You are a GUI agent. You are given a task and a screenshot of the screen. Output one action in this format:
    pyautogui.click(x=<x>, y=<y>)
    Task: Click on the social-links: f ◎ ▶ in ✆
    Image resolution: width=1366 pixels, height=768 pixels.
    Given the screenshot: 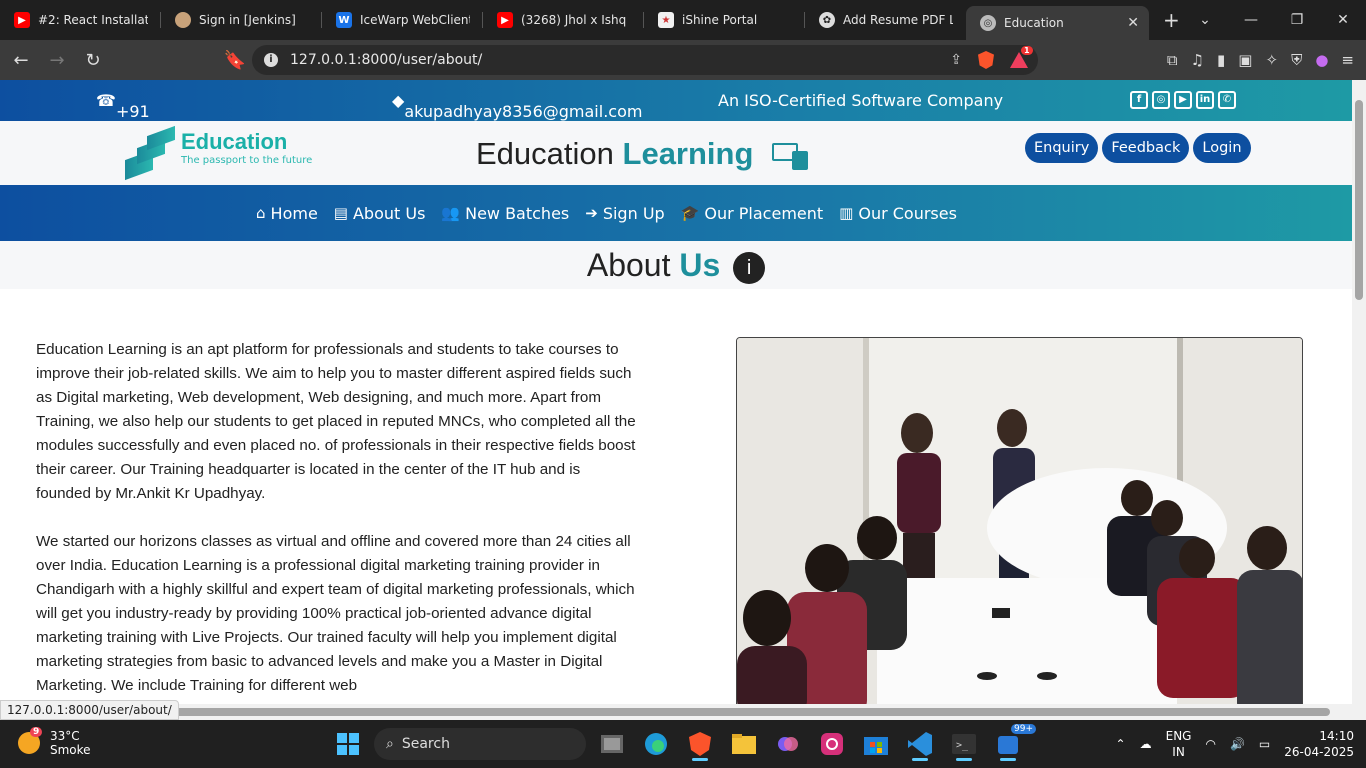 What is the action you would take?
    pyautogui.click(x=1183, y=100)
    